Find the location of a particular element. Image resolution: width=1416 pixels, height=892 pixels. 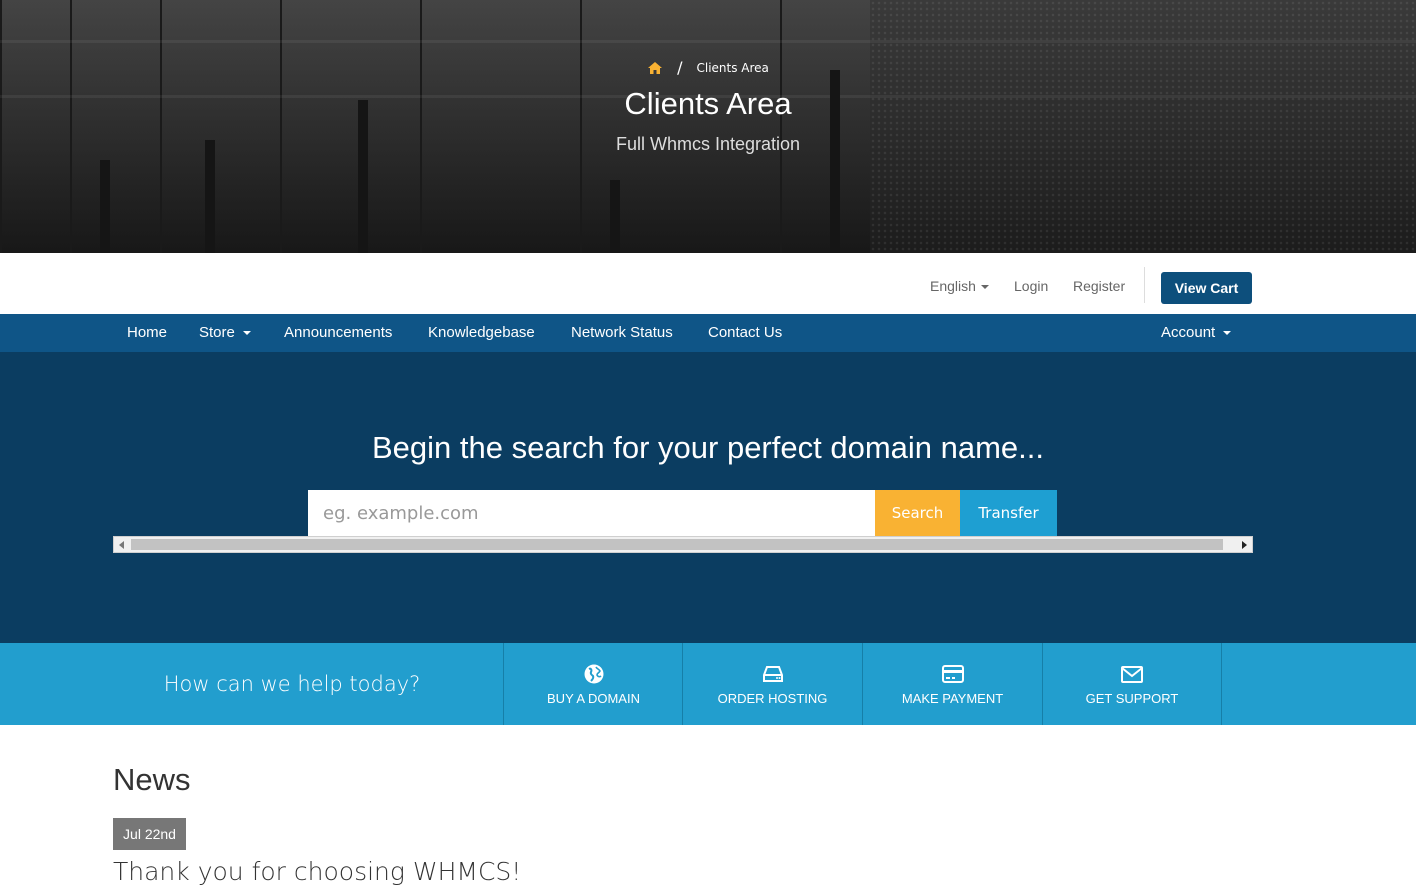

view-cart-button: View Cart is located at coordinates (1206, 288).